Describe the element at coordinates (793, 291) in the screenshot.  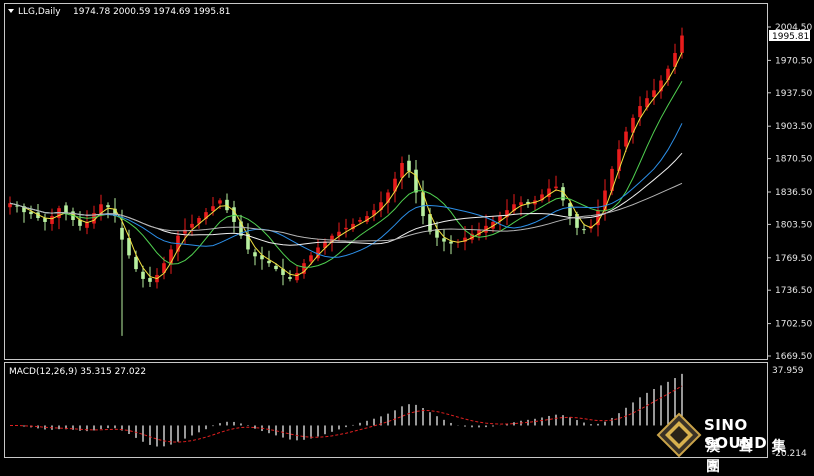
I see `price-tick-label: 1736.50` at that location.